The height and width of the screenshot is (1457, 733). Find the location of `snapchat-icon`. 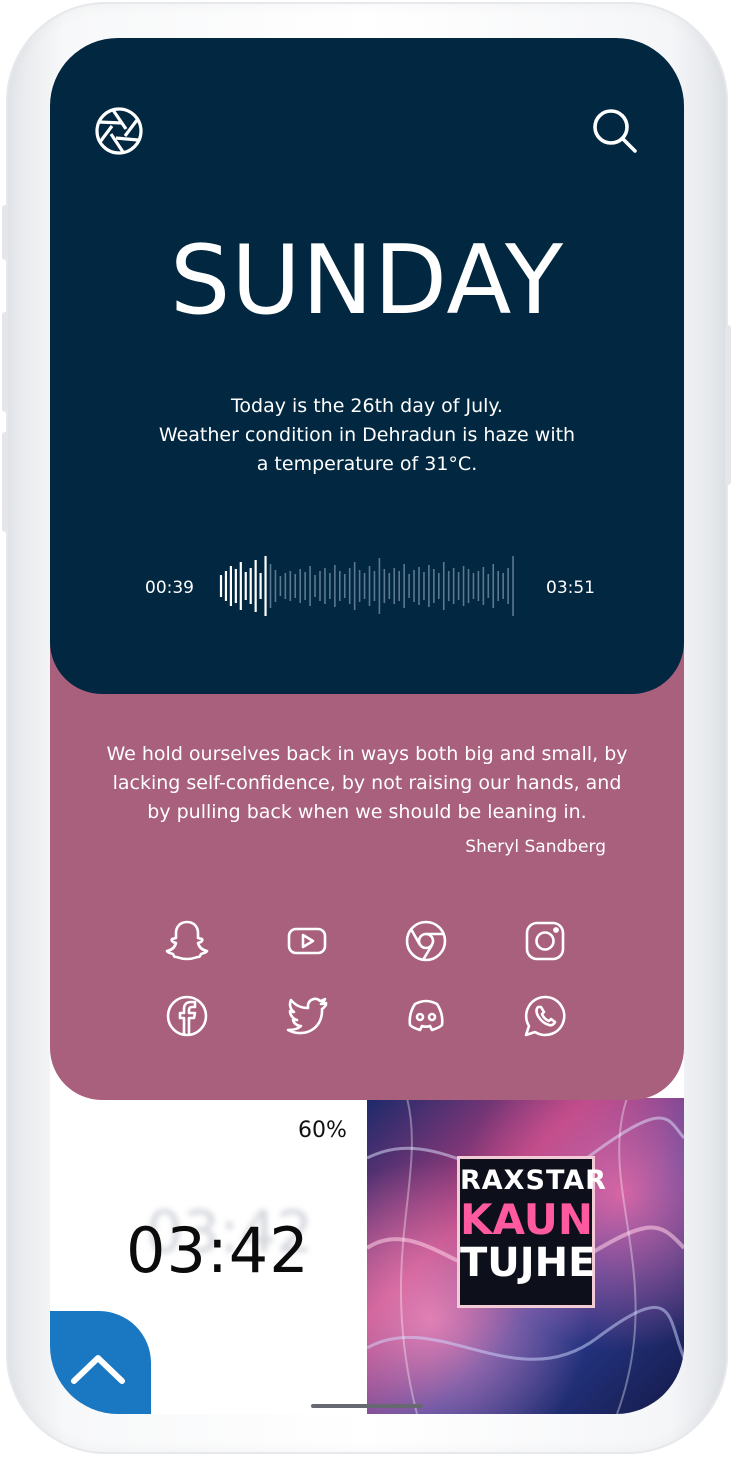

snapchat-icon is located at coordinates (187, 941).